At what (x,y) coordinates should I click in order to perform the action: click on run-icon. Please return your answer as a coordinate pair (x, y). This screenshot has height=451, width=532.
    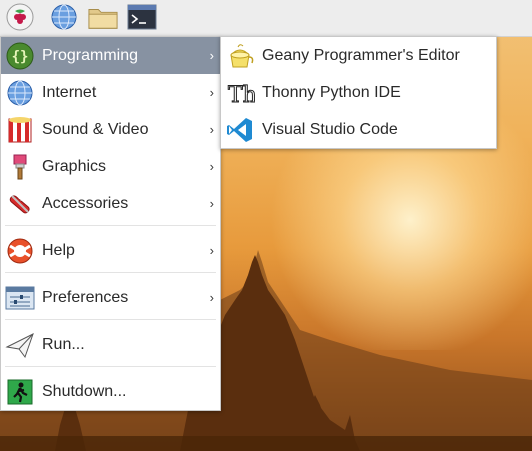
    Looking at the image, I should click on (20, 345).